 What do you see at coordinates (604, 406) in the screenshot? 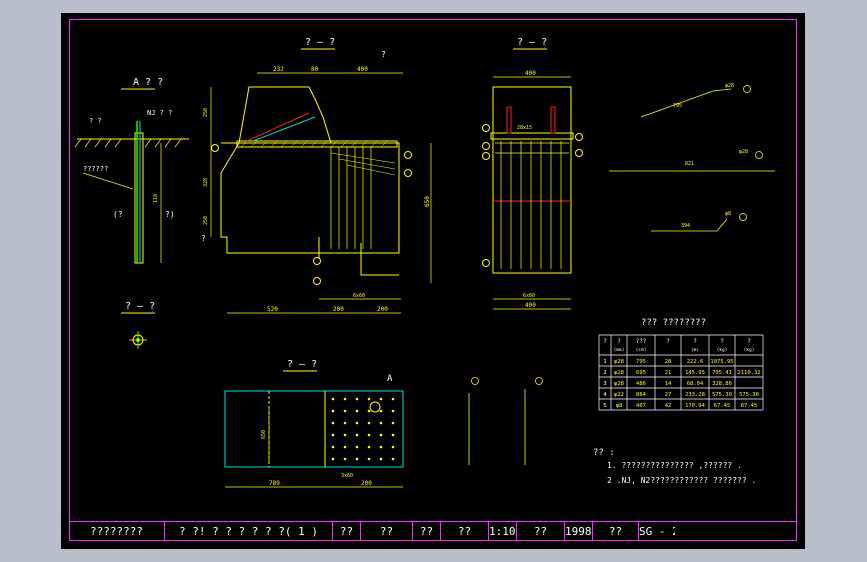
I see `table-cell: 5` at bounding box center [604, 406].